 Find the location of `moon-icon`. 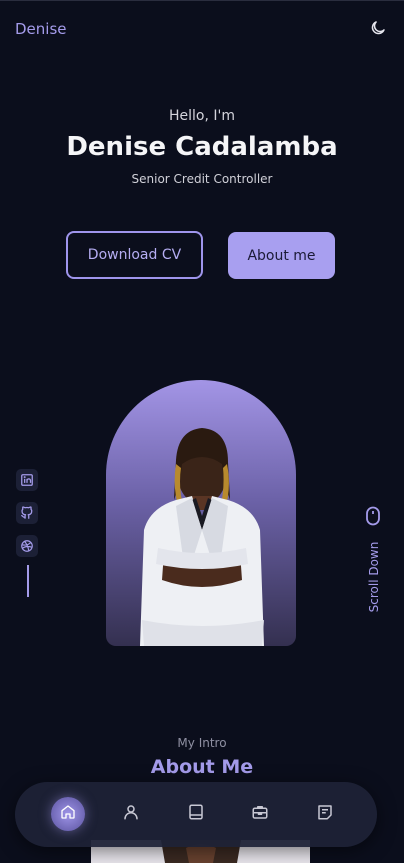

moon-icon is located at coordinates (378, 28).